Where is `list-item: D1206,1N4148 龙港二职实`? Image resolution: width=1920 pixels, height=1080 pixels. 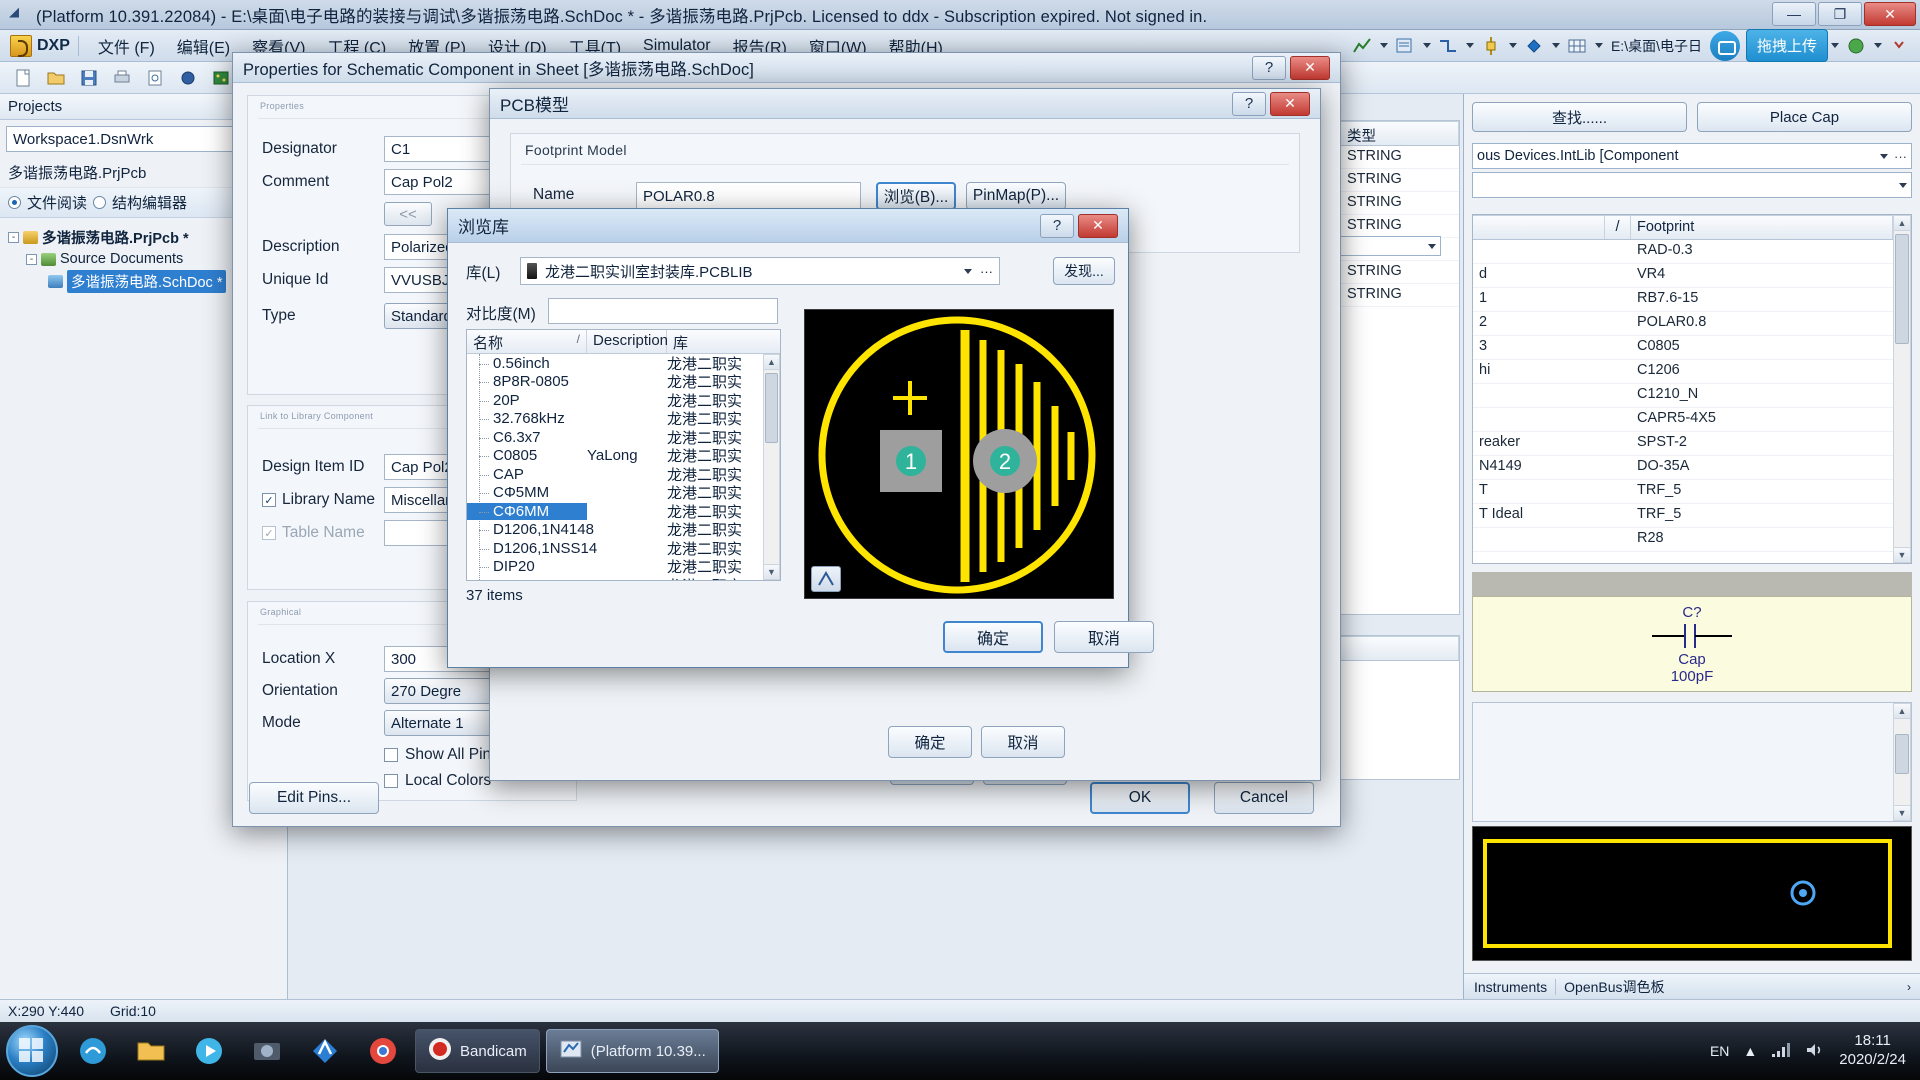
list-item: D1206,1N4148 龙港二职实 is located at coordinates (623, 530).